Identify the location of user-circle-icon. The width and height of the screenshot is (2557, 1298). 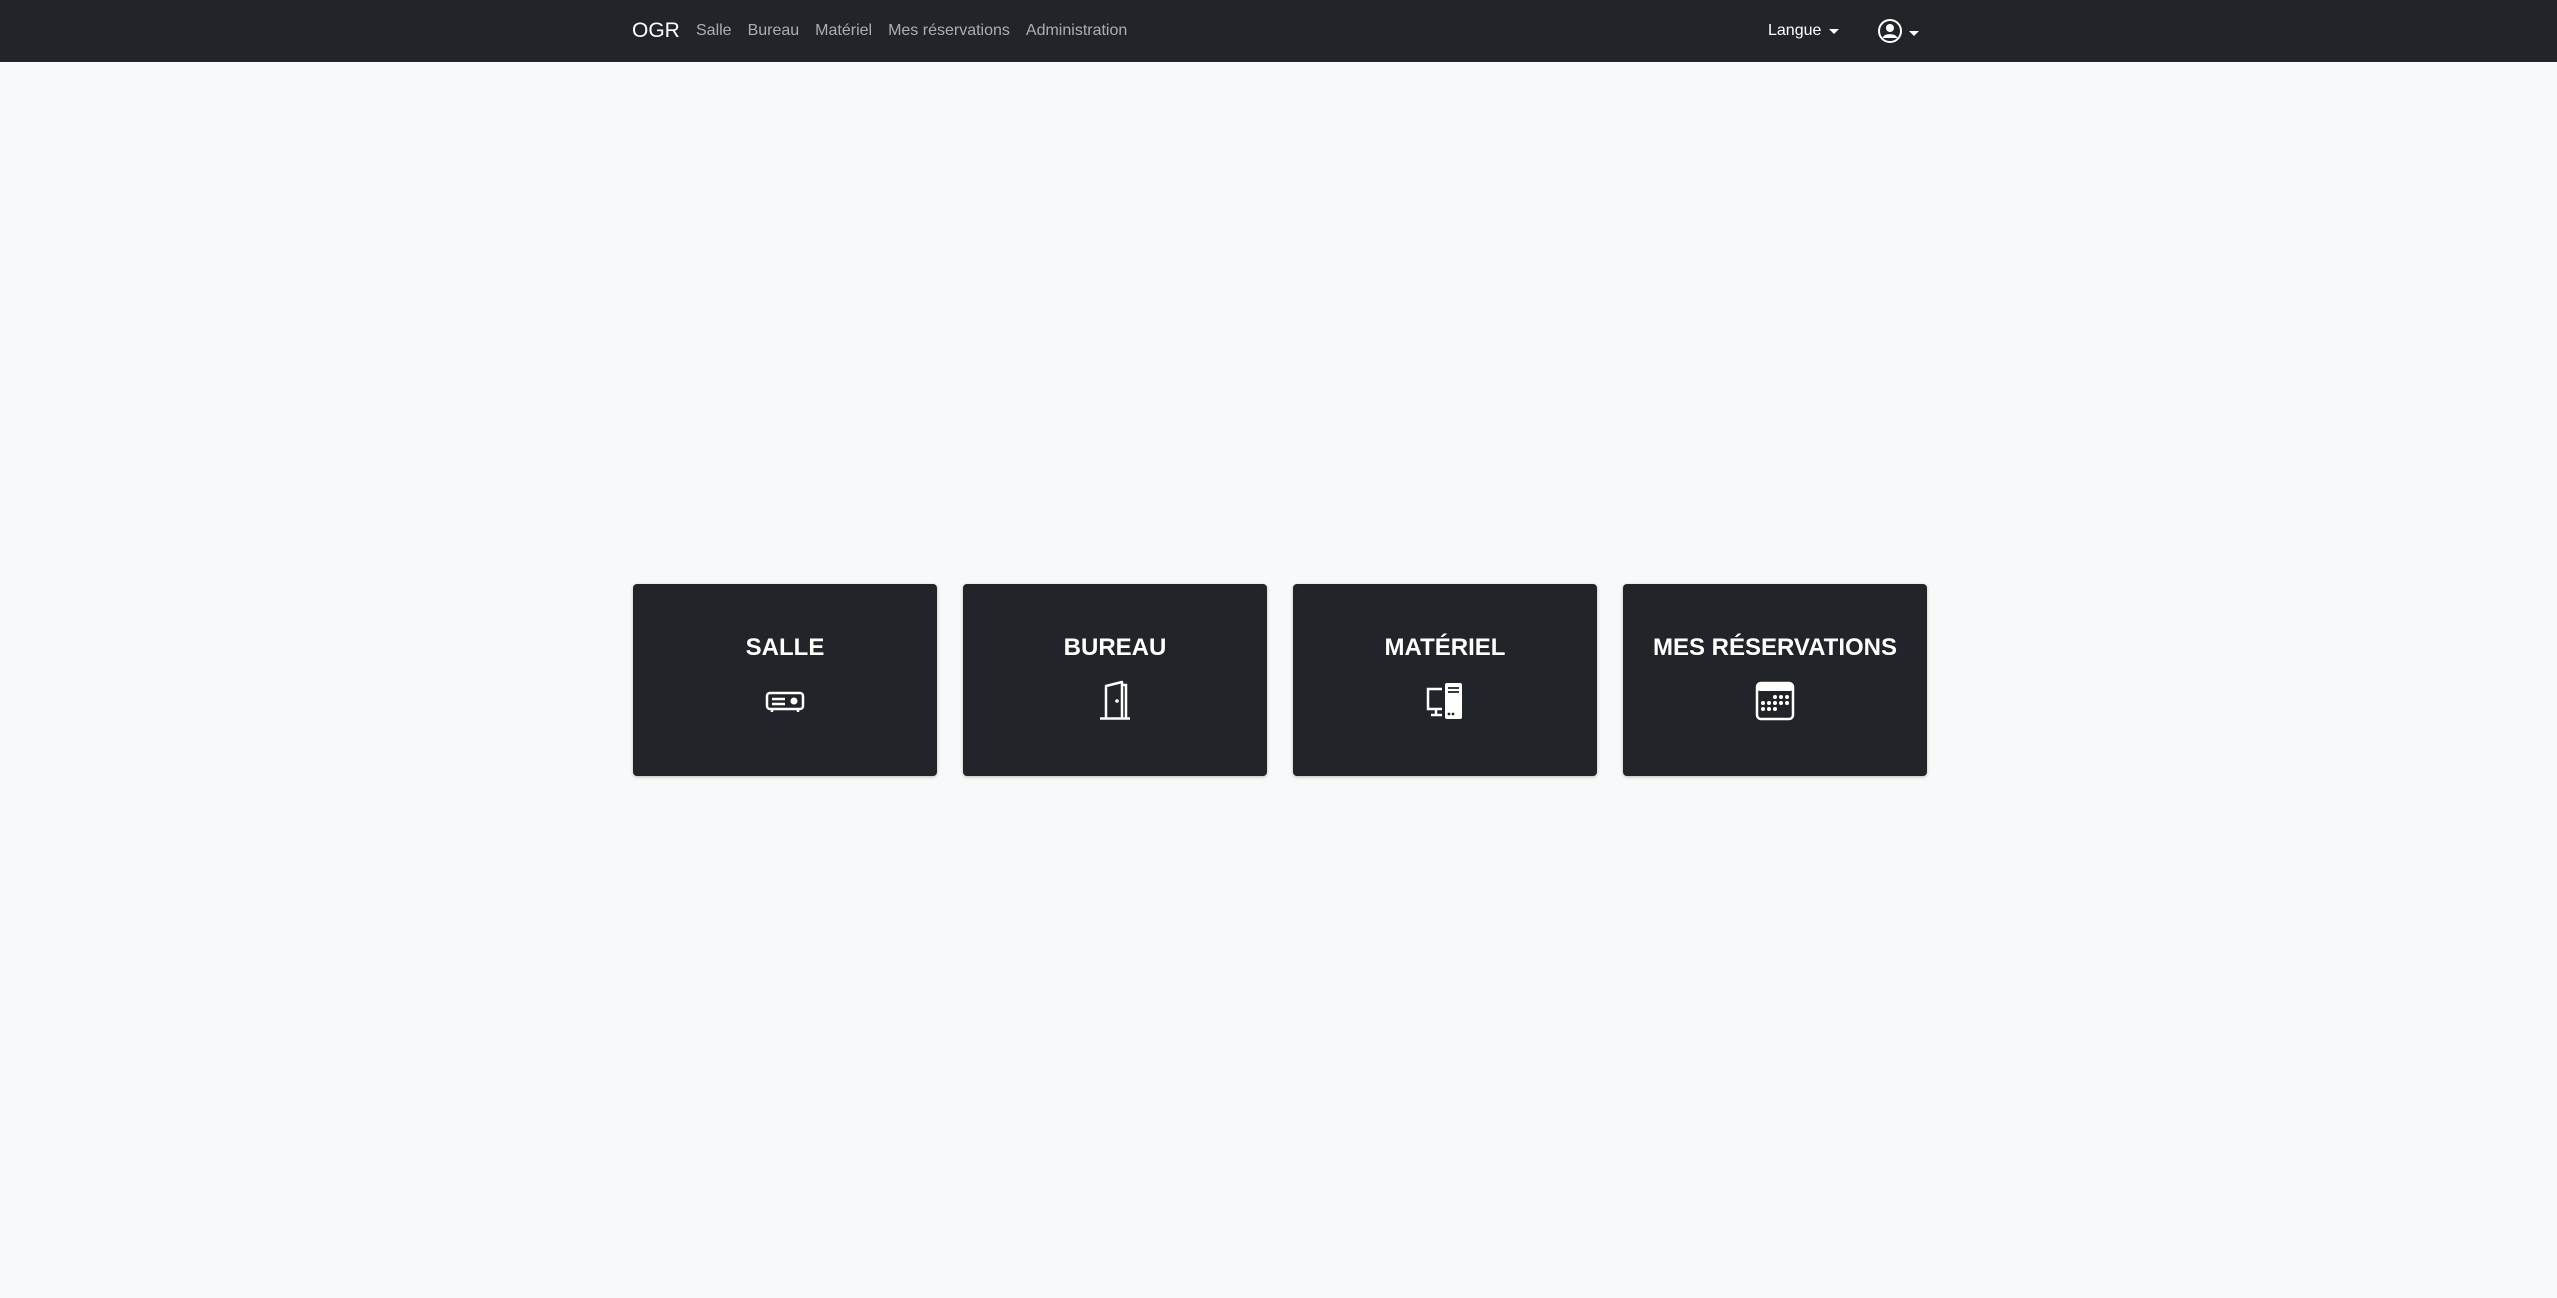
(1890, 33).